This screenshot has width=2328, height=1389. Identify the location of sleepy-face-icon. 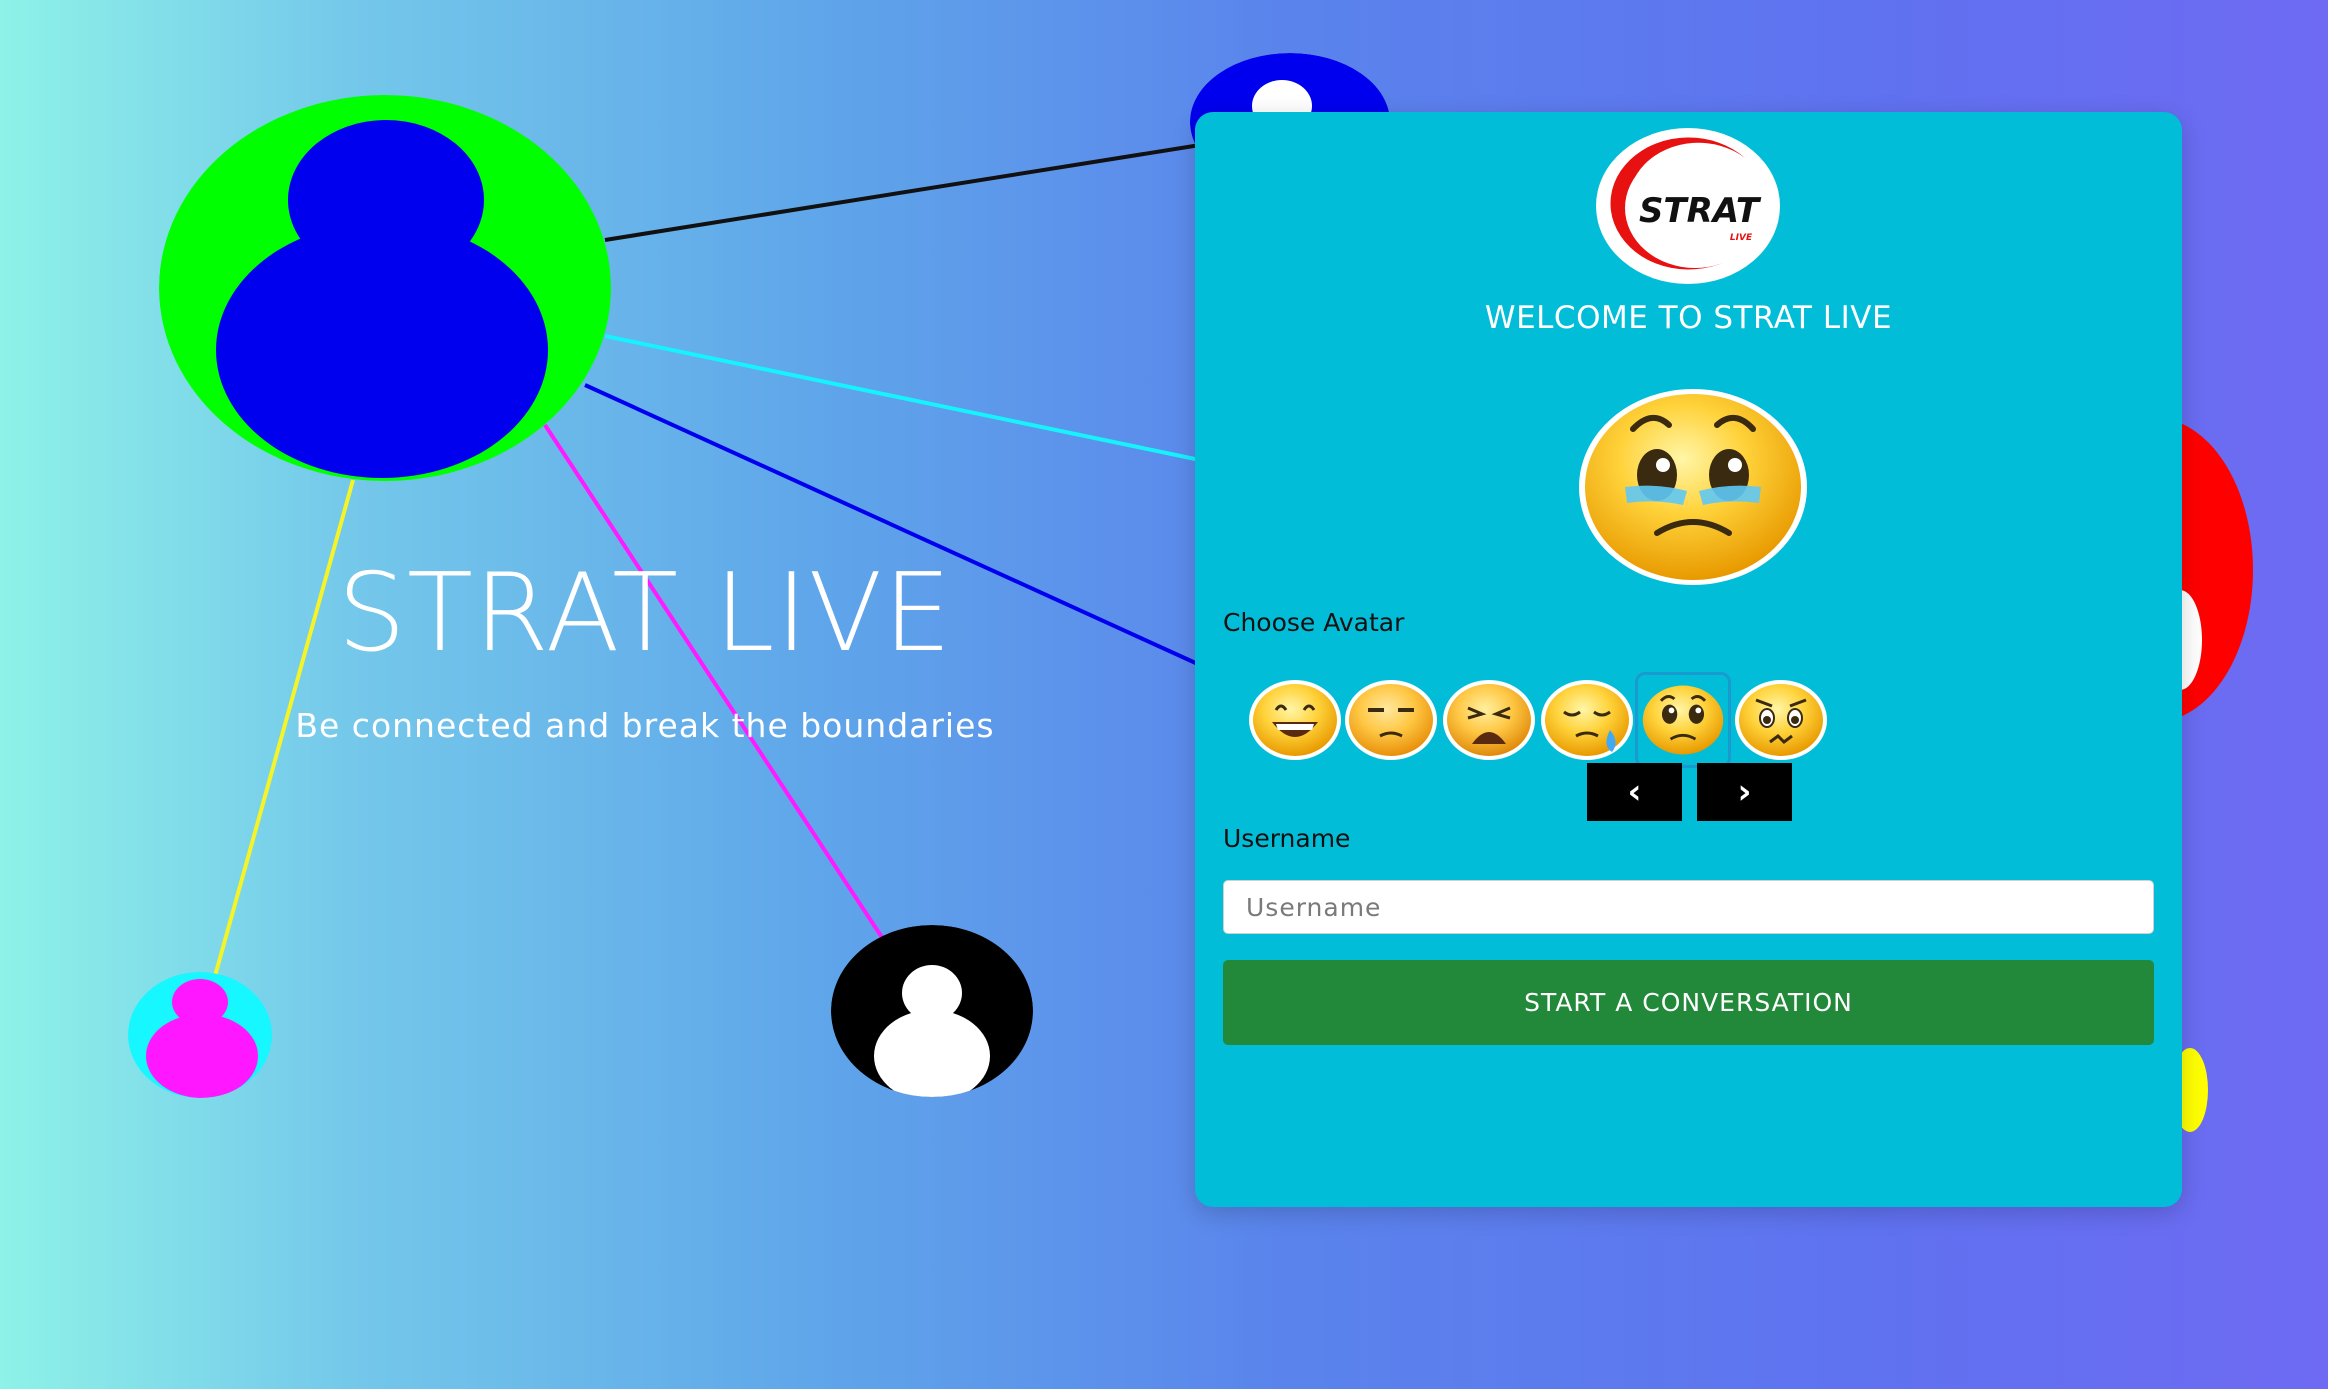
(1587, 720).